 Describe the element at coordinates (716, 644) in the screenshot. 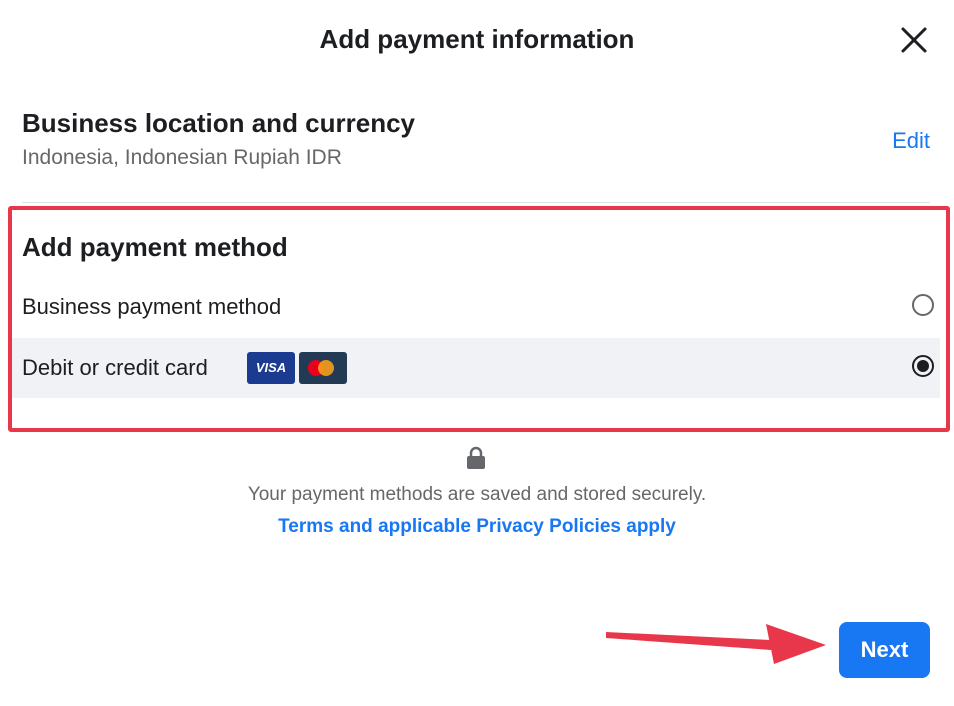

I see `annotation-arrow` at that location.